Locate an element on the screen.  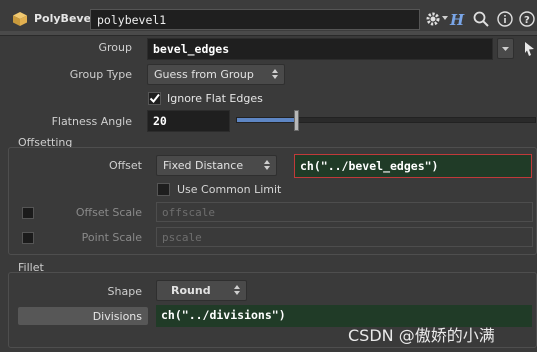
flatness-angle-slider-handle is located at coordinates (296, 120).